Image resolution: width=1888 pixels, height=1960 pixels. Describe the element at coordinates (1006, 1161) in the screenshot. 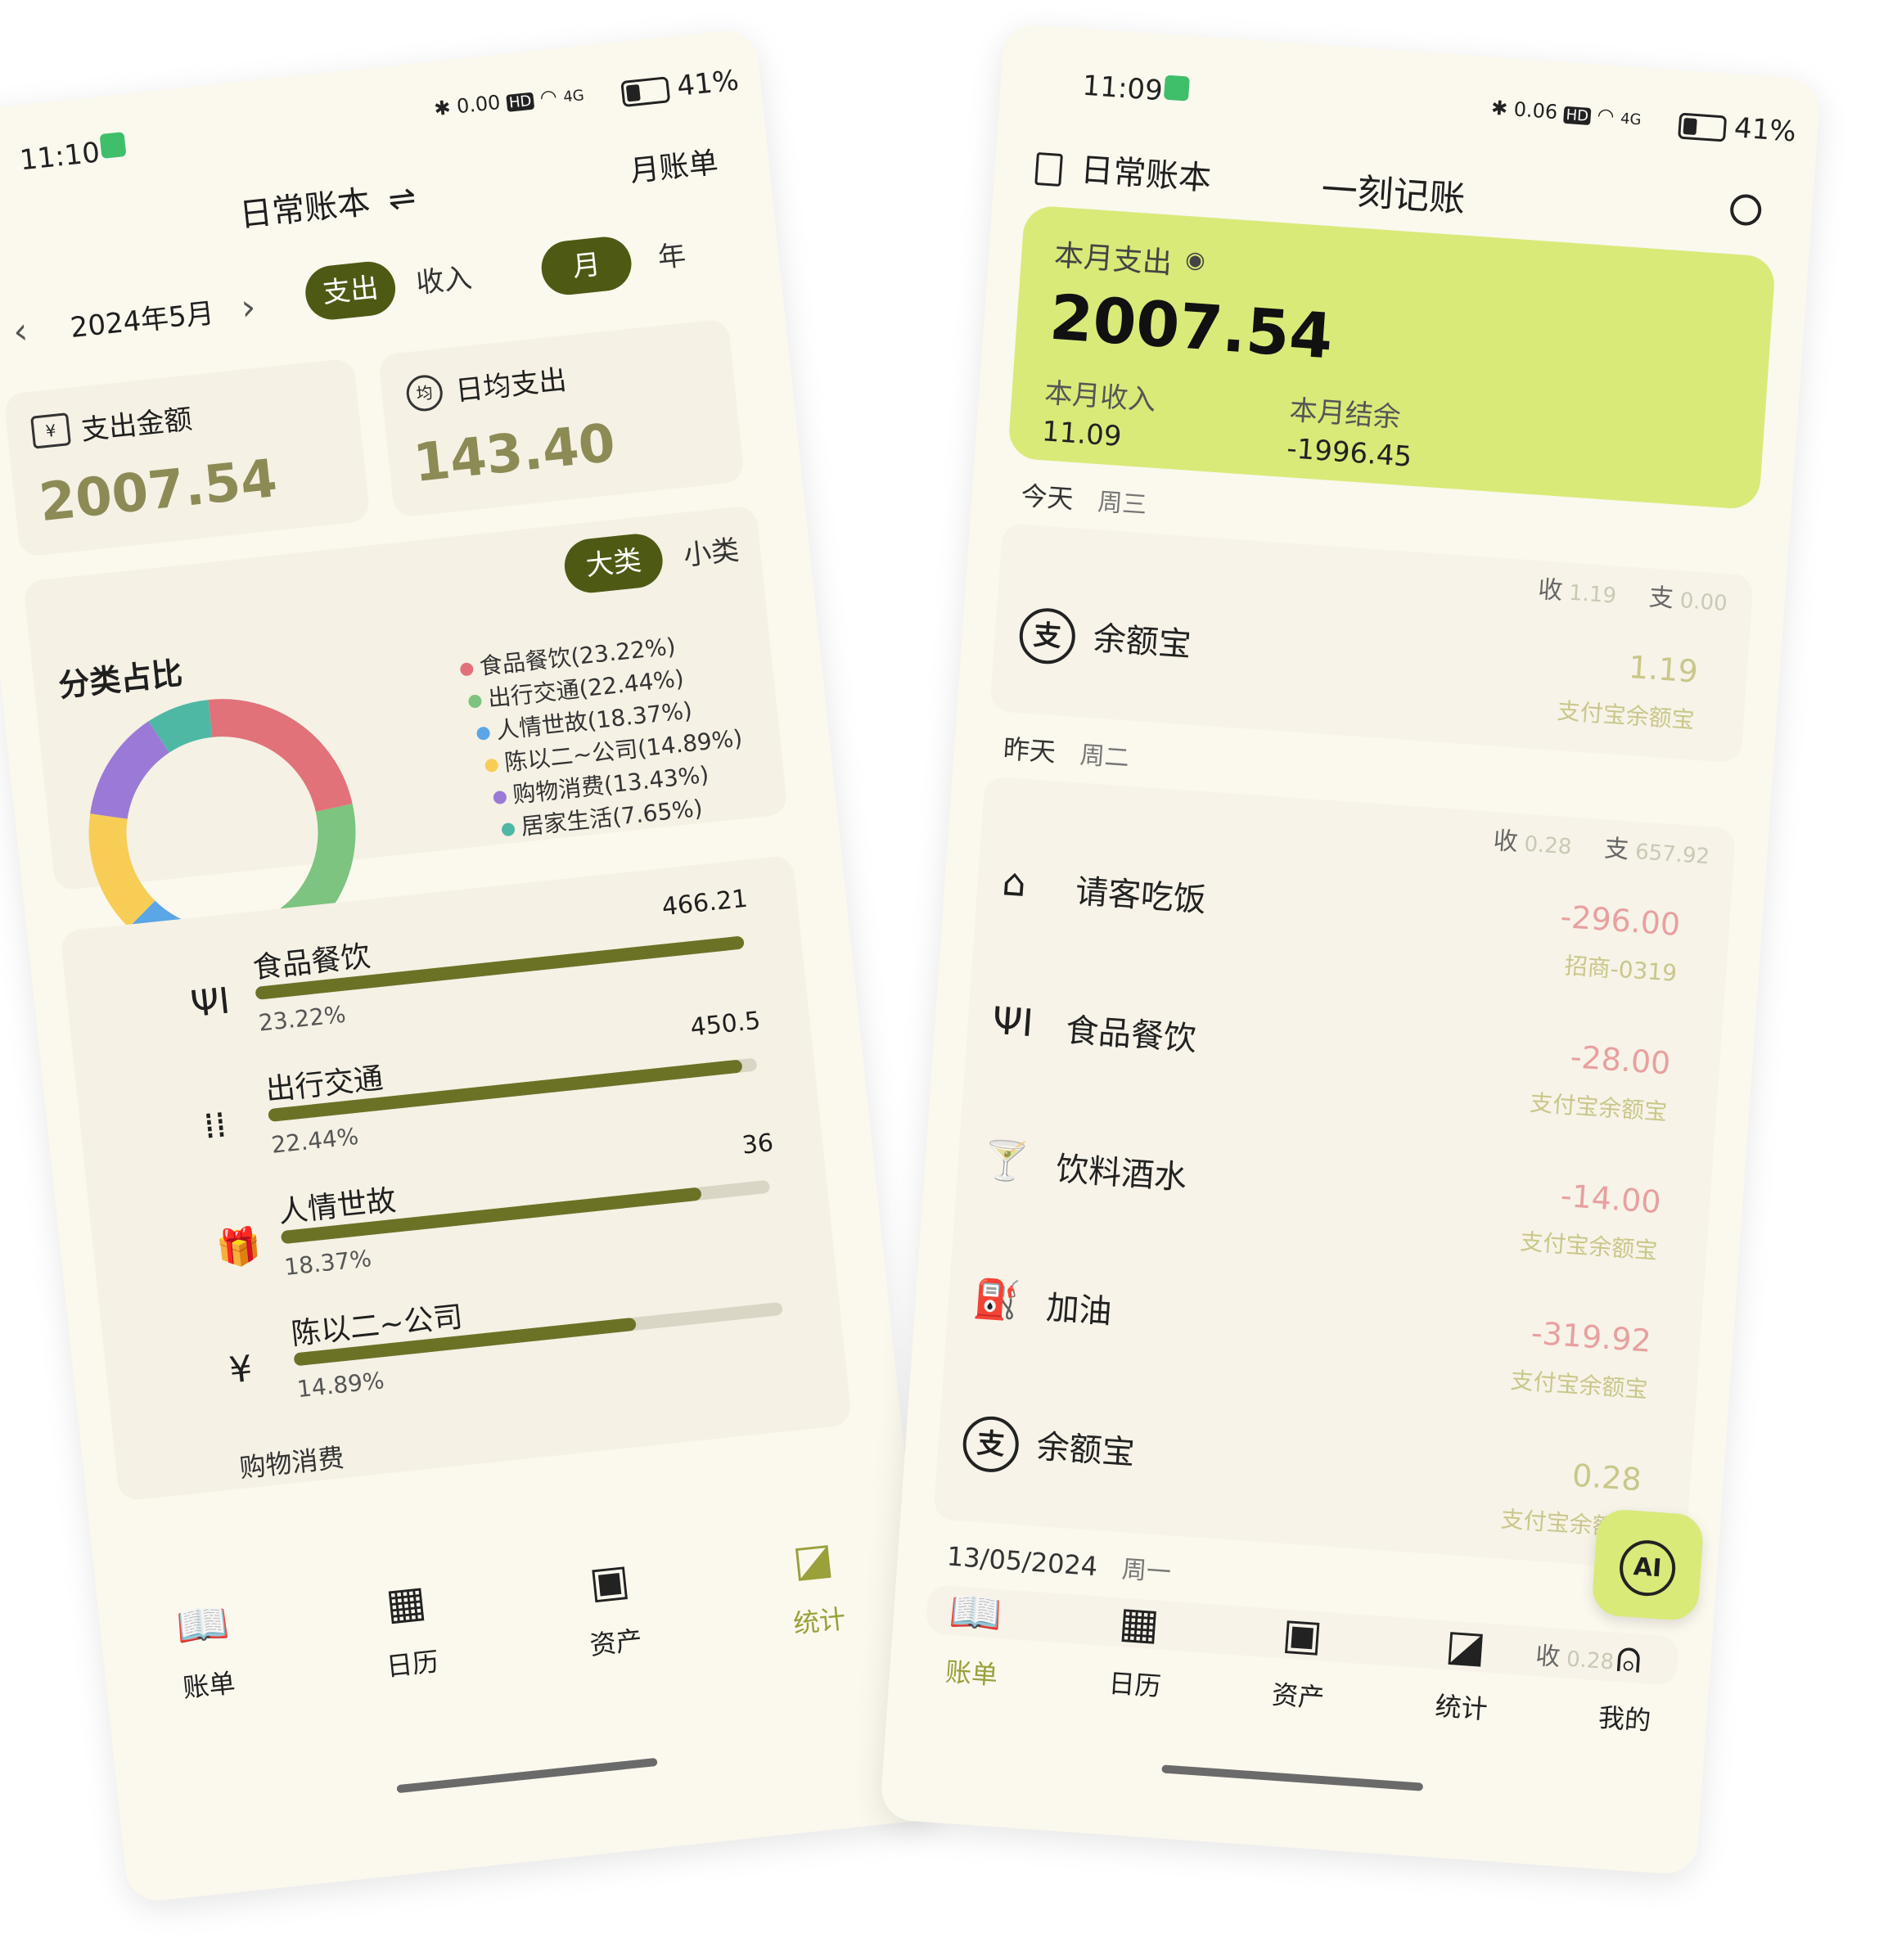

I see `cocktail-icon: 🍸` at that location.